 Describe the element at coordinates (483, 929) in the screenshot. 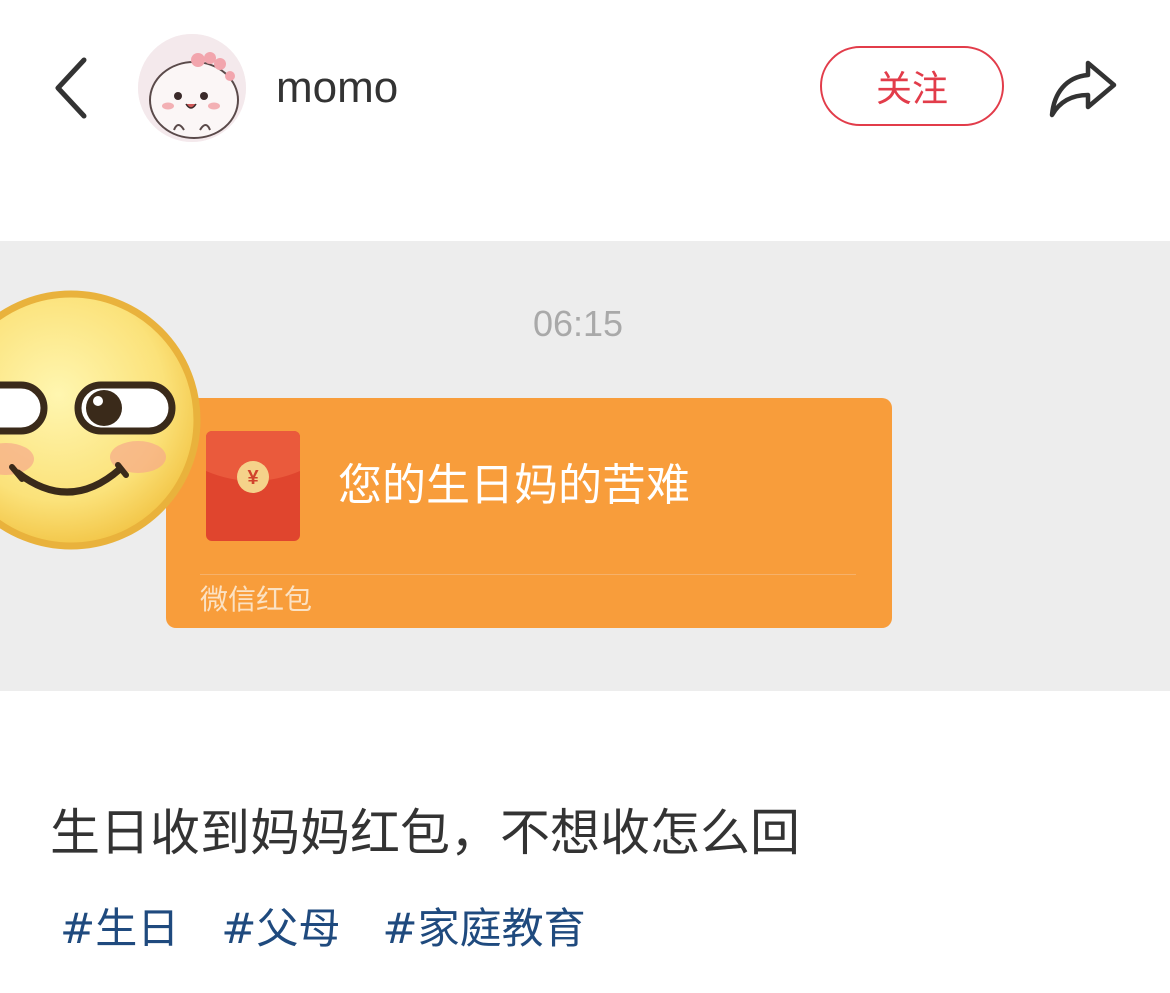

I see `tag-family-education: #家庭教育` at that location.